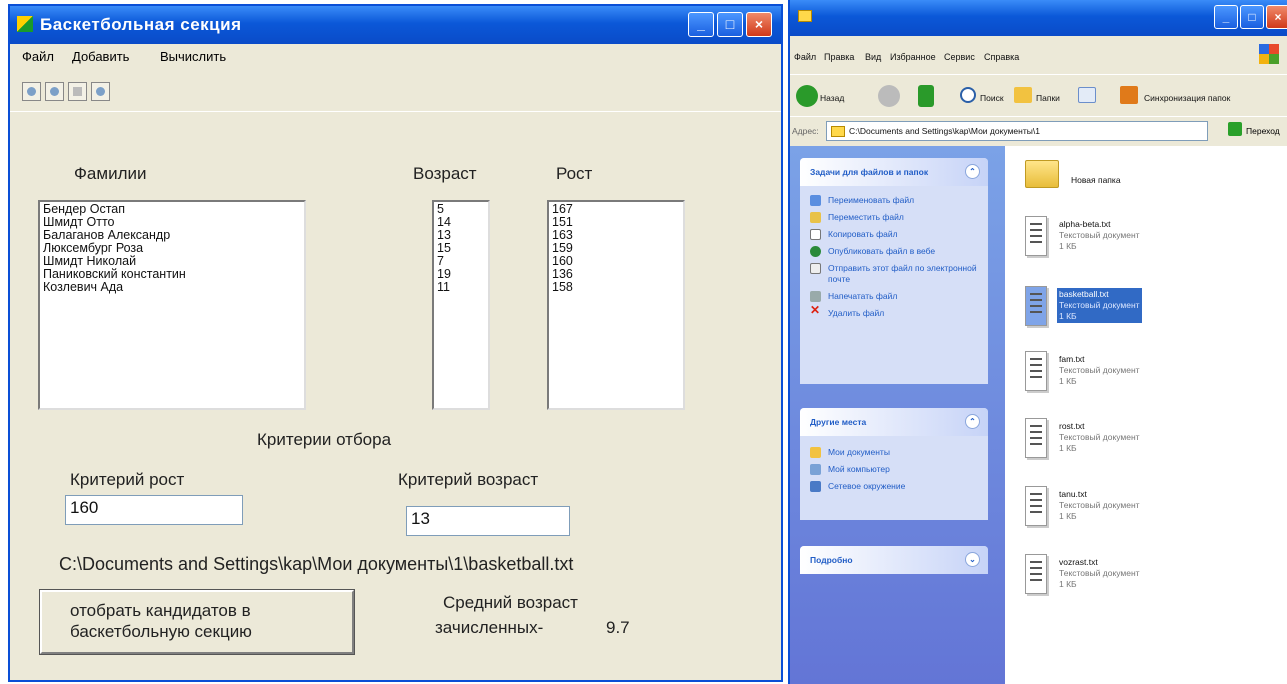  What do you see at coordinates (616, 305) in the screenshot?
I see `heights-listbox: 167 151 163 159 160 136 158` at bounding box center [616, 305].